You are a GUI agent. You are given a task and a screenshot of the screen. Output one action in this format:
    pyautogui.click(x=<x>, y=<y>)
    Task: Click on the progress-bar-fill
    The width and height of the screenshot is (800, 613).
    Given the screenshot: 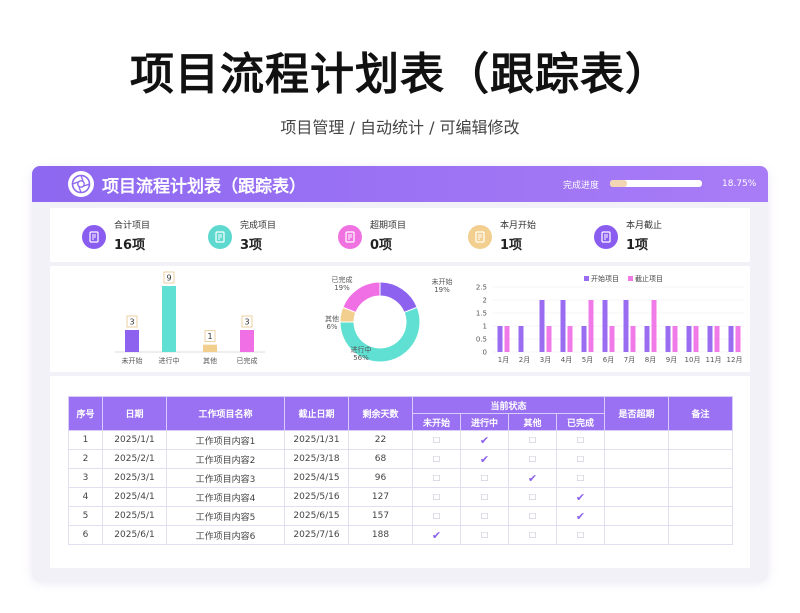 What is the action you would take?
    pyautogui.click(x=619, y=183)
    